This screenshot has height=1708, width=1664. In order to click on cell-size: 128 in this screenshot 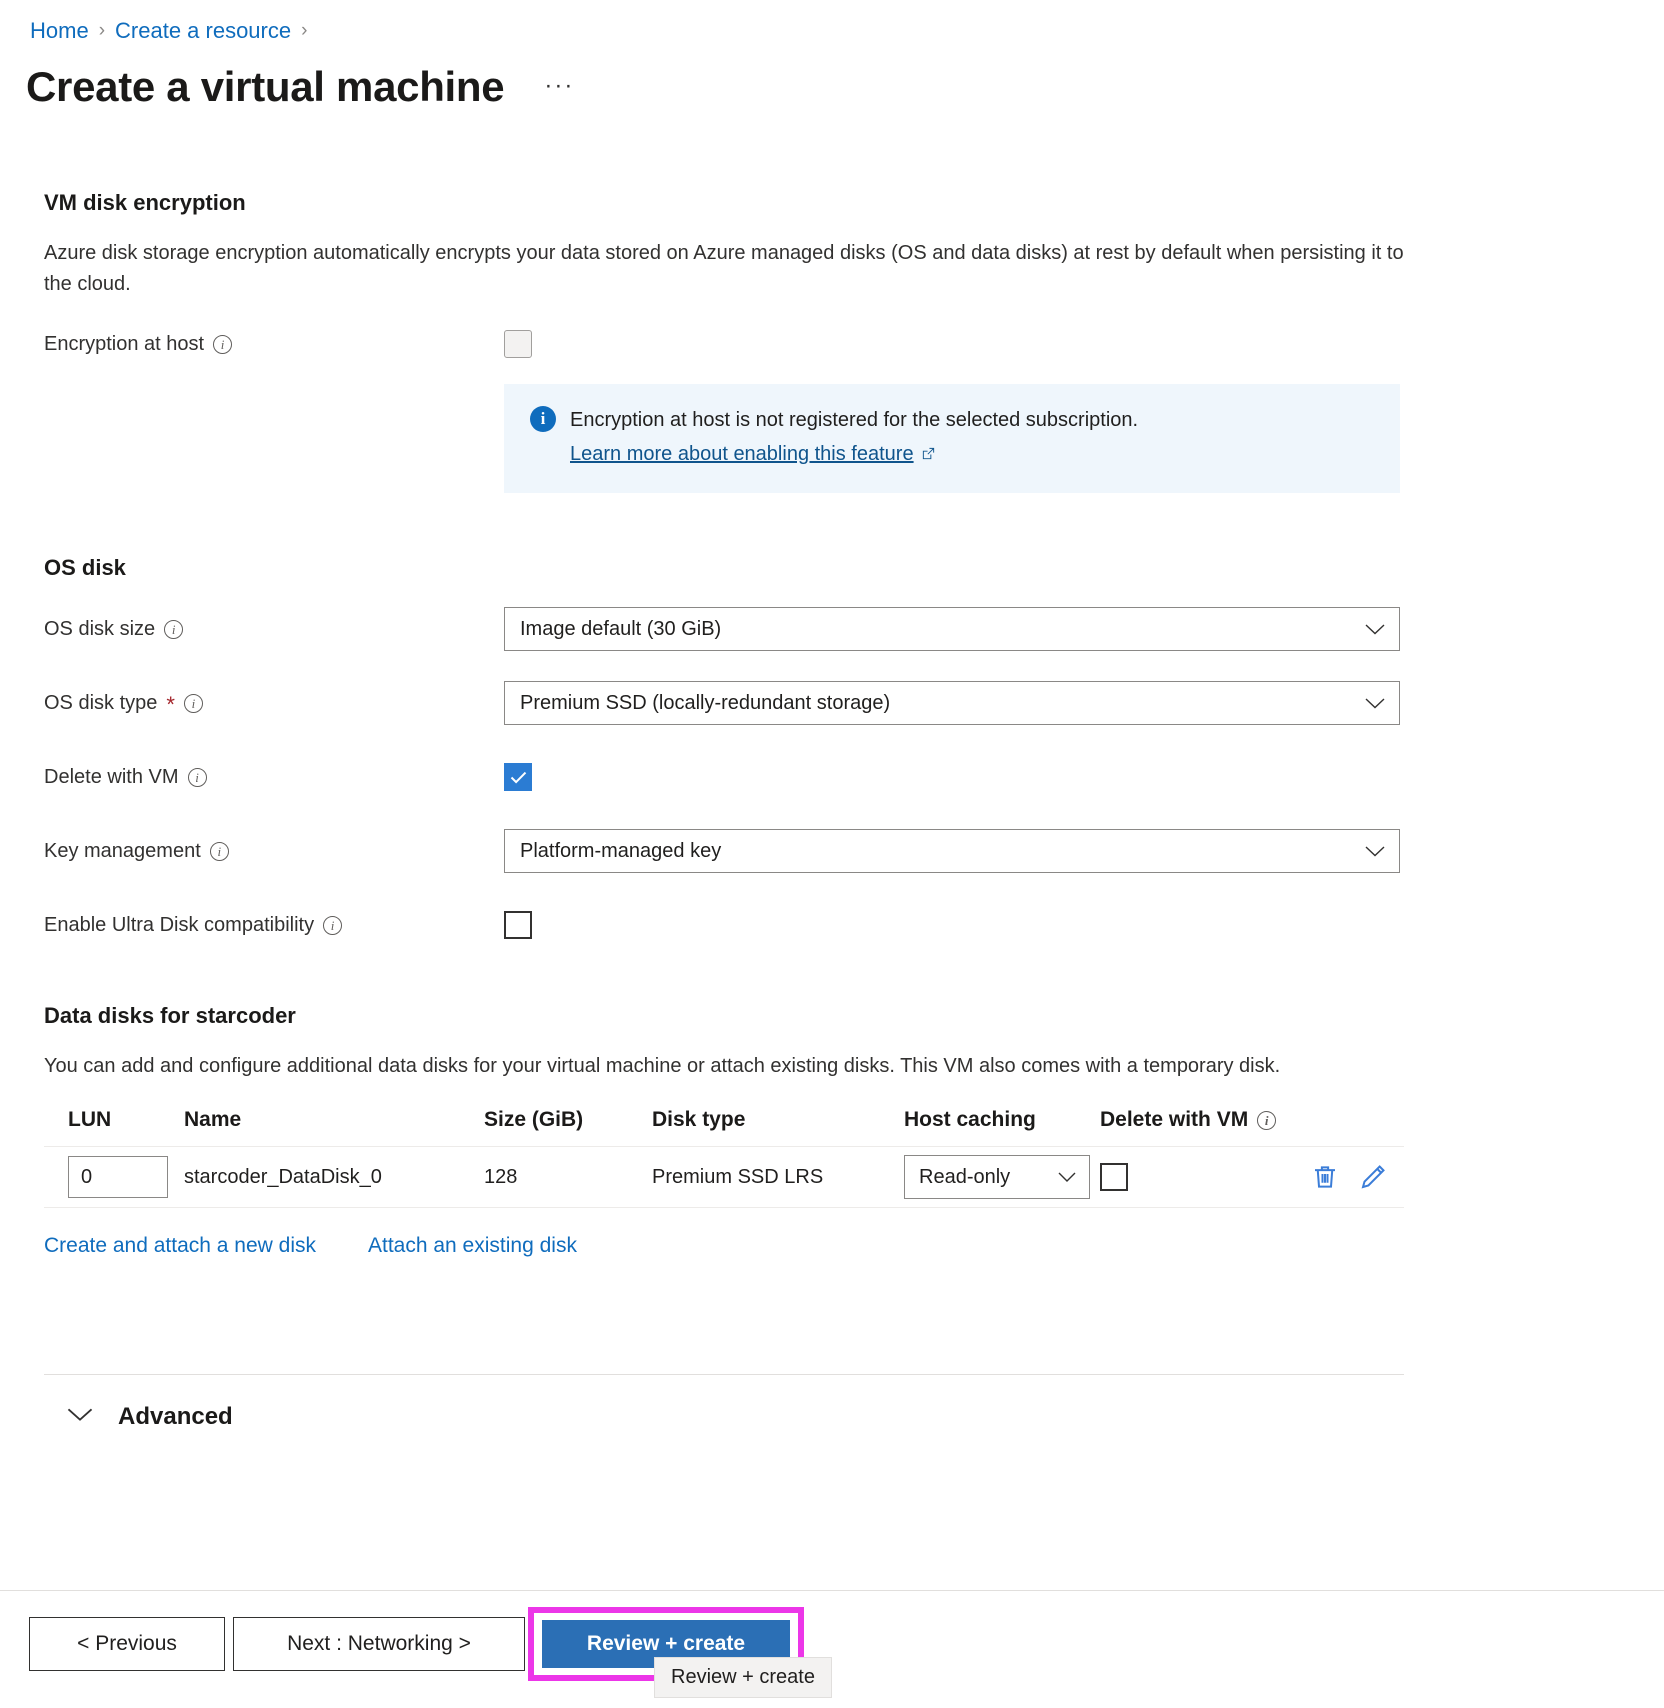, I will do `click(501, 1176)`.